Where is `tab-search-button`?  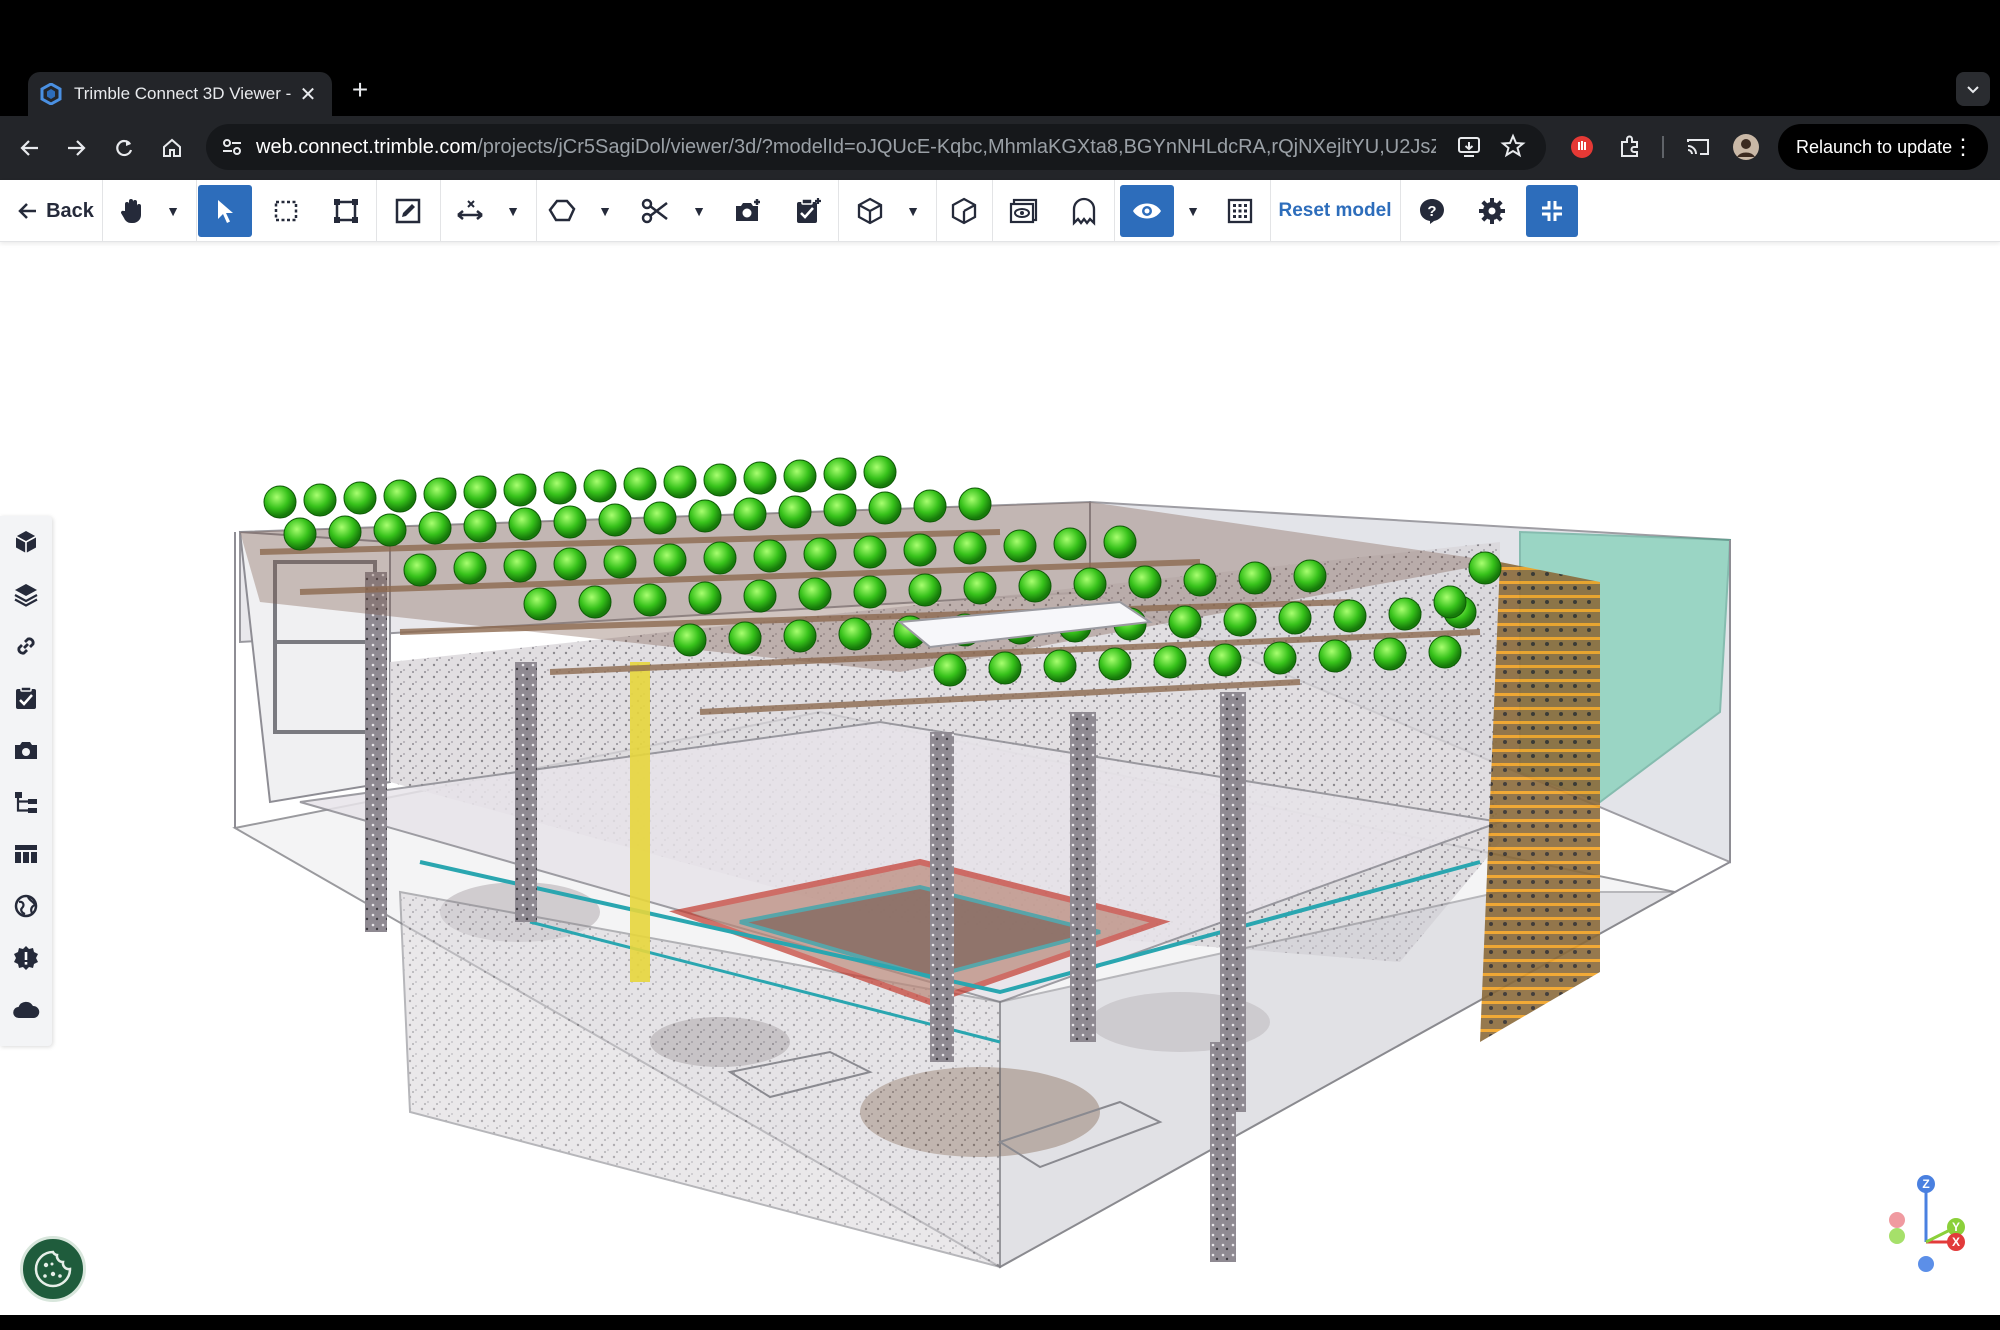 tab-search-button is located at coordinates (1973, 89).